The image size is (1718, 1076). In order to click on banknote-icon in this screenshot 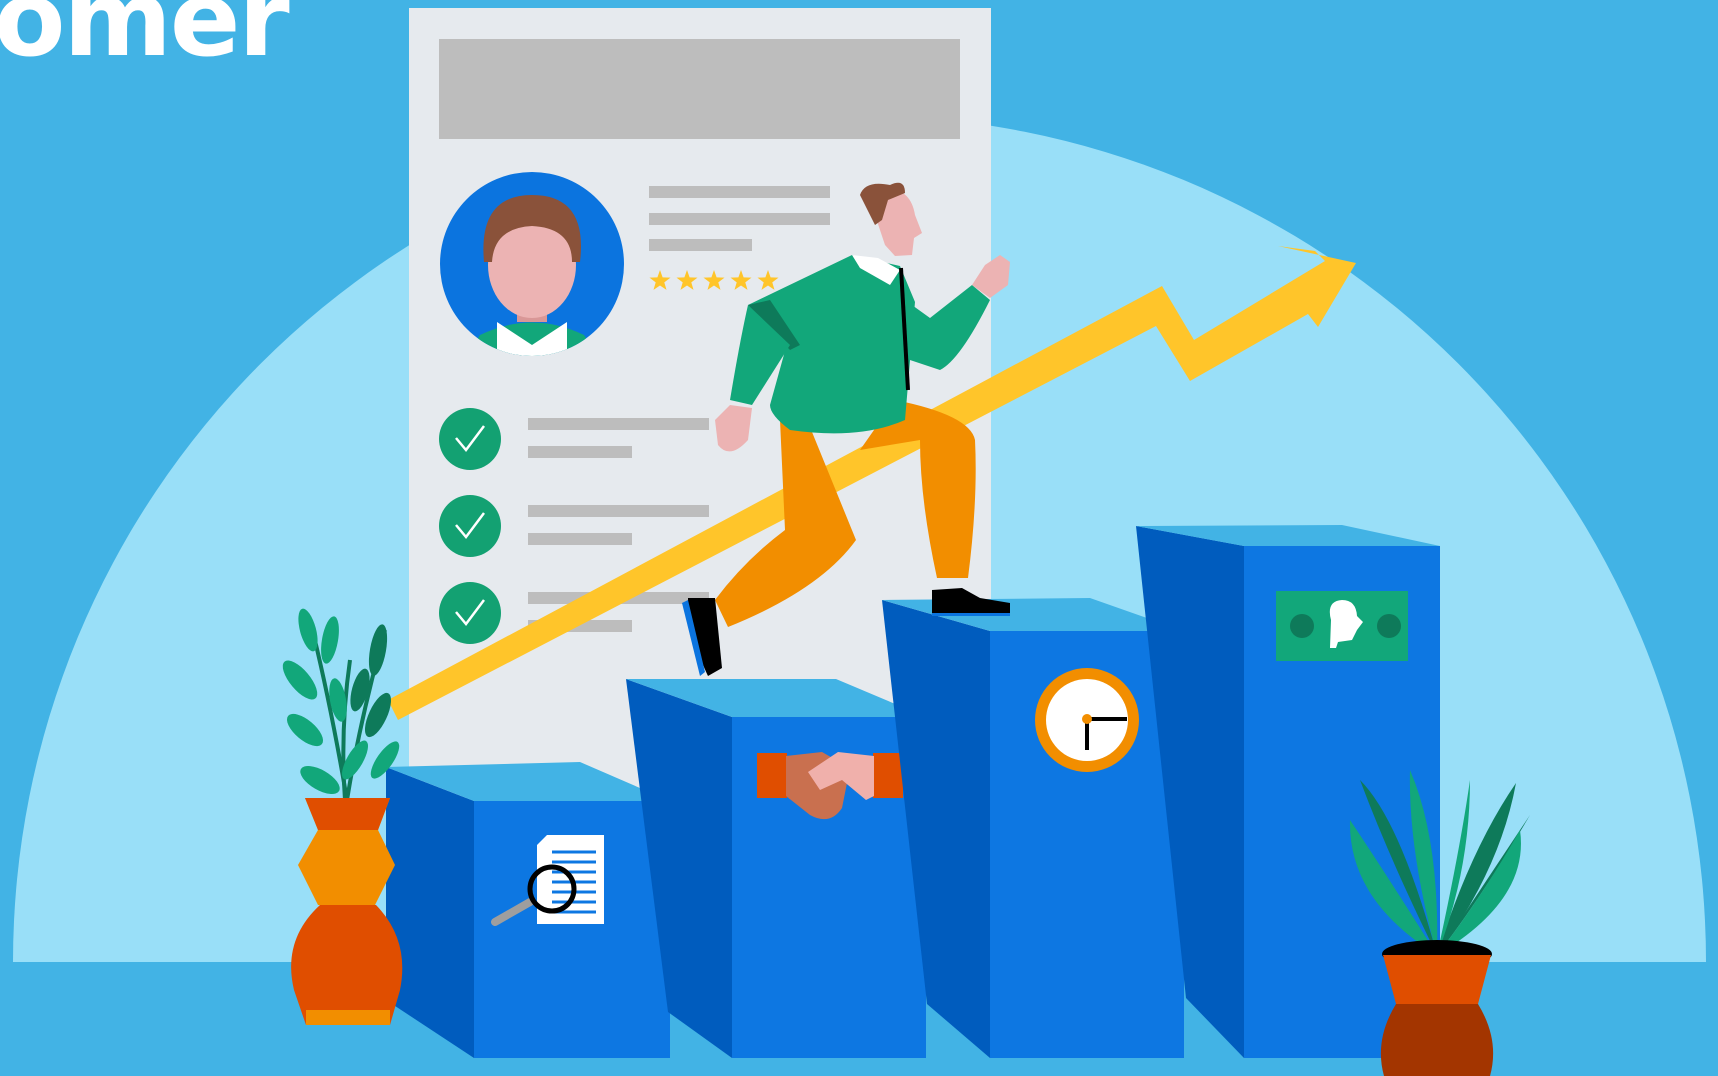, I will do `click(1342, 626)`.